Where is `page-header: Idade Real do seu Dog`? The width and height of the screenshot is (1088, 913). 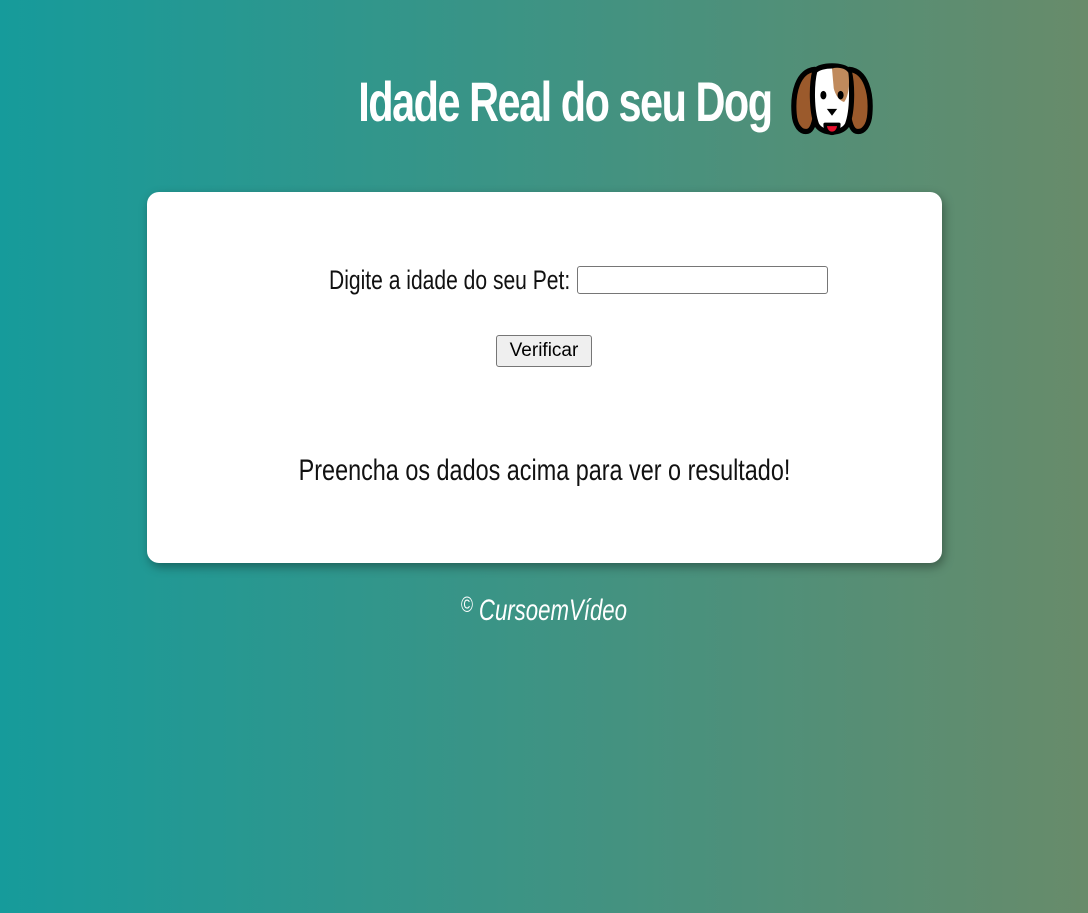
page-header: Idade Real do seu Dog is located at coordinates (544, 102).